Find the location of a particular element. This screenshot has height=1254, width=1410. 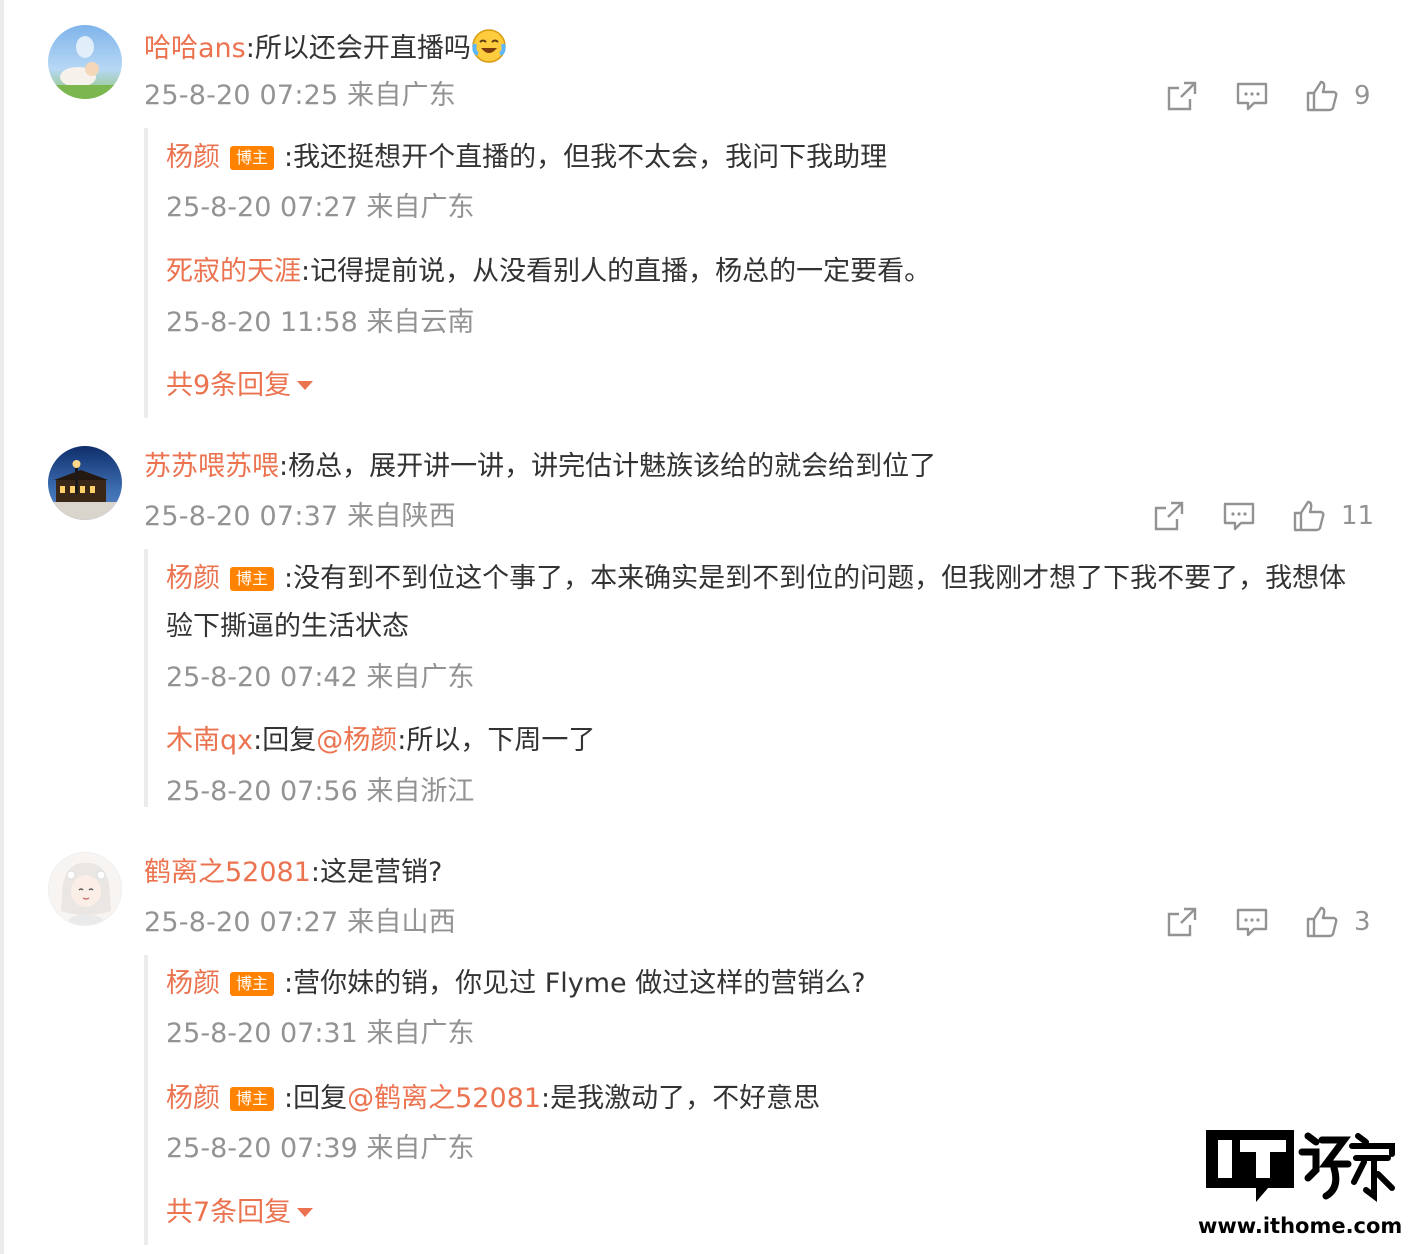

comment-text: :这是营销? is located at coordinates (376, 872).